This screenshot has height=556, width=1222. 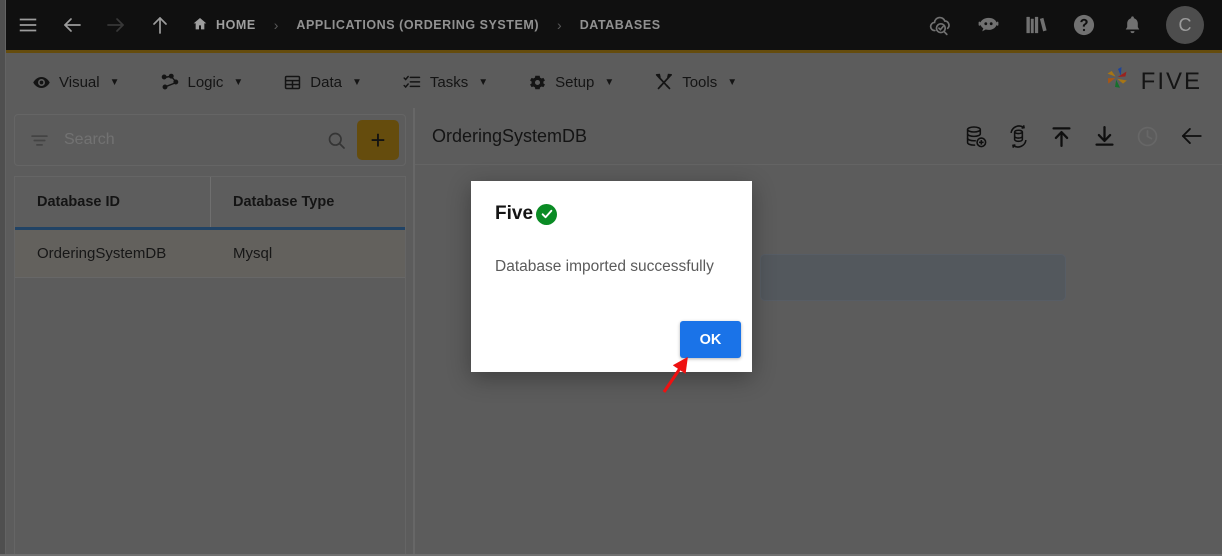 I want to click on green-check-icon, so click(x=547, y=214).